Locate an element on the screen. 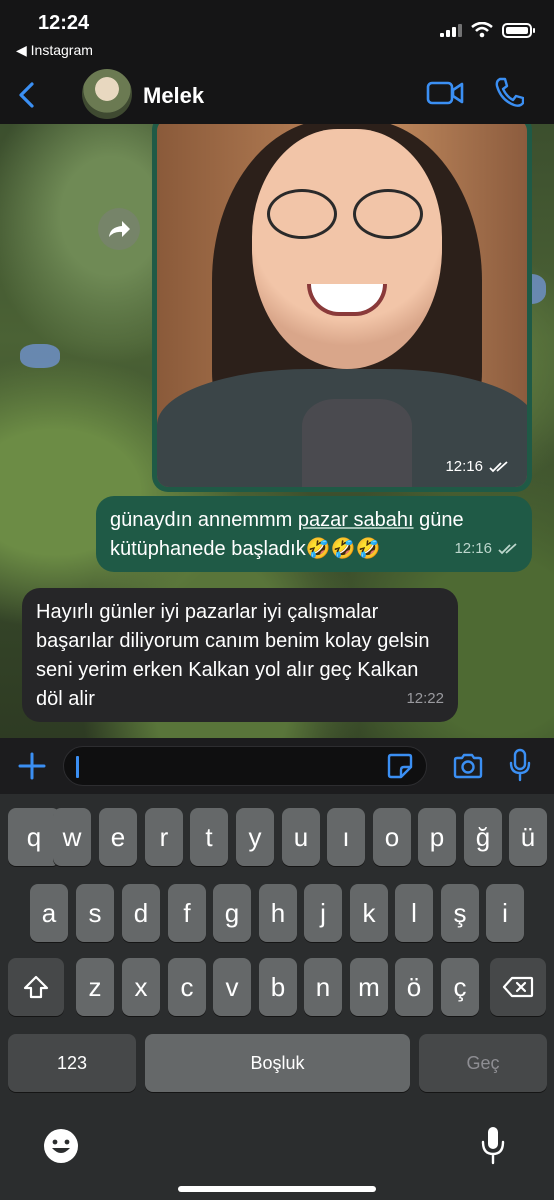 This screenshot has height=1200, width=554. photo-face is located at coordinates (347, 249).